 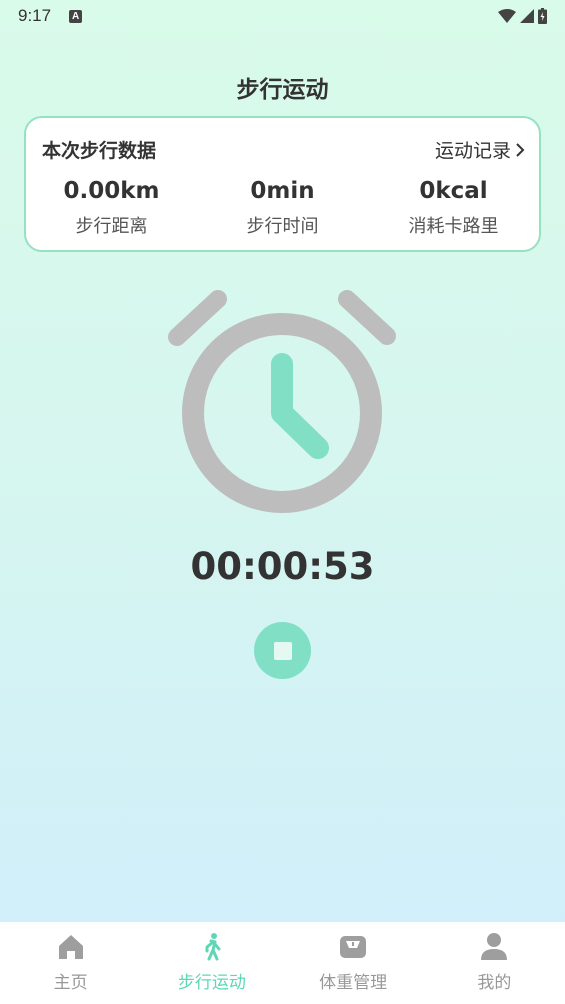 I want to click on signal-icon, so click(x=527, y=16).